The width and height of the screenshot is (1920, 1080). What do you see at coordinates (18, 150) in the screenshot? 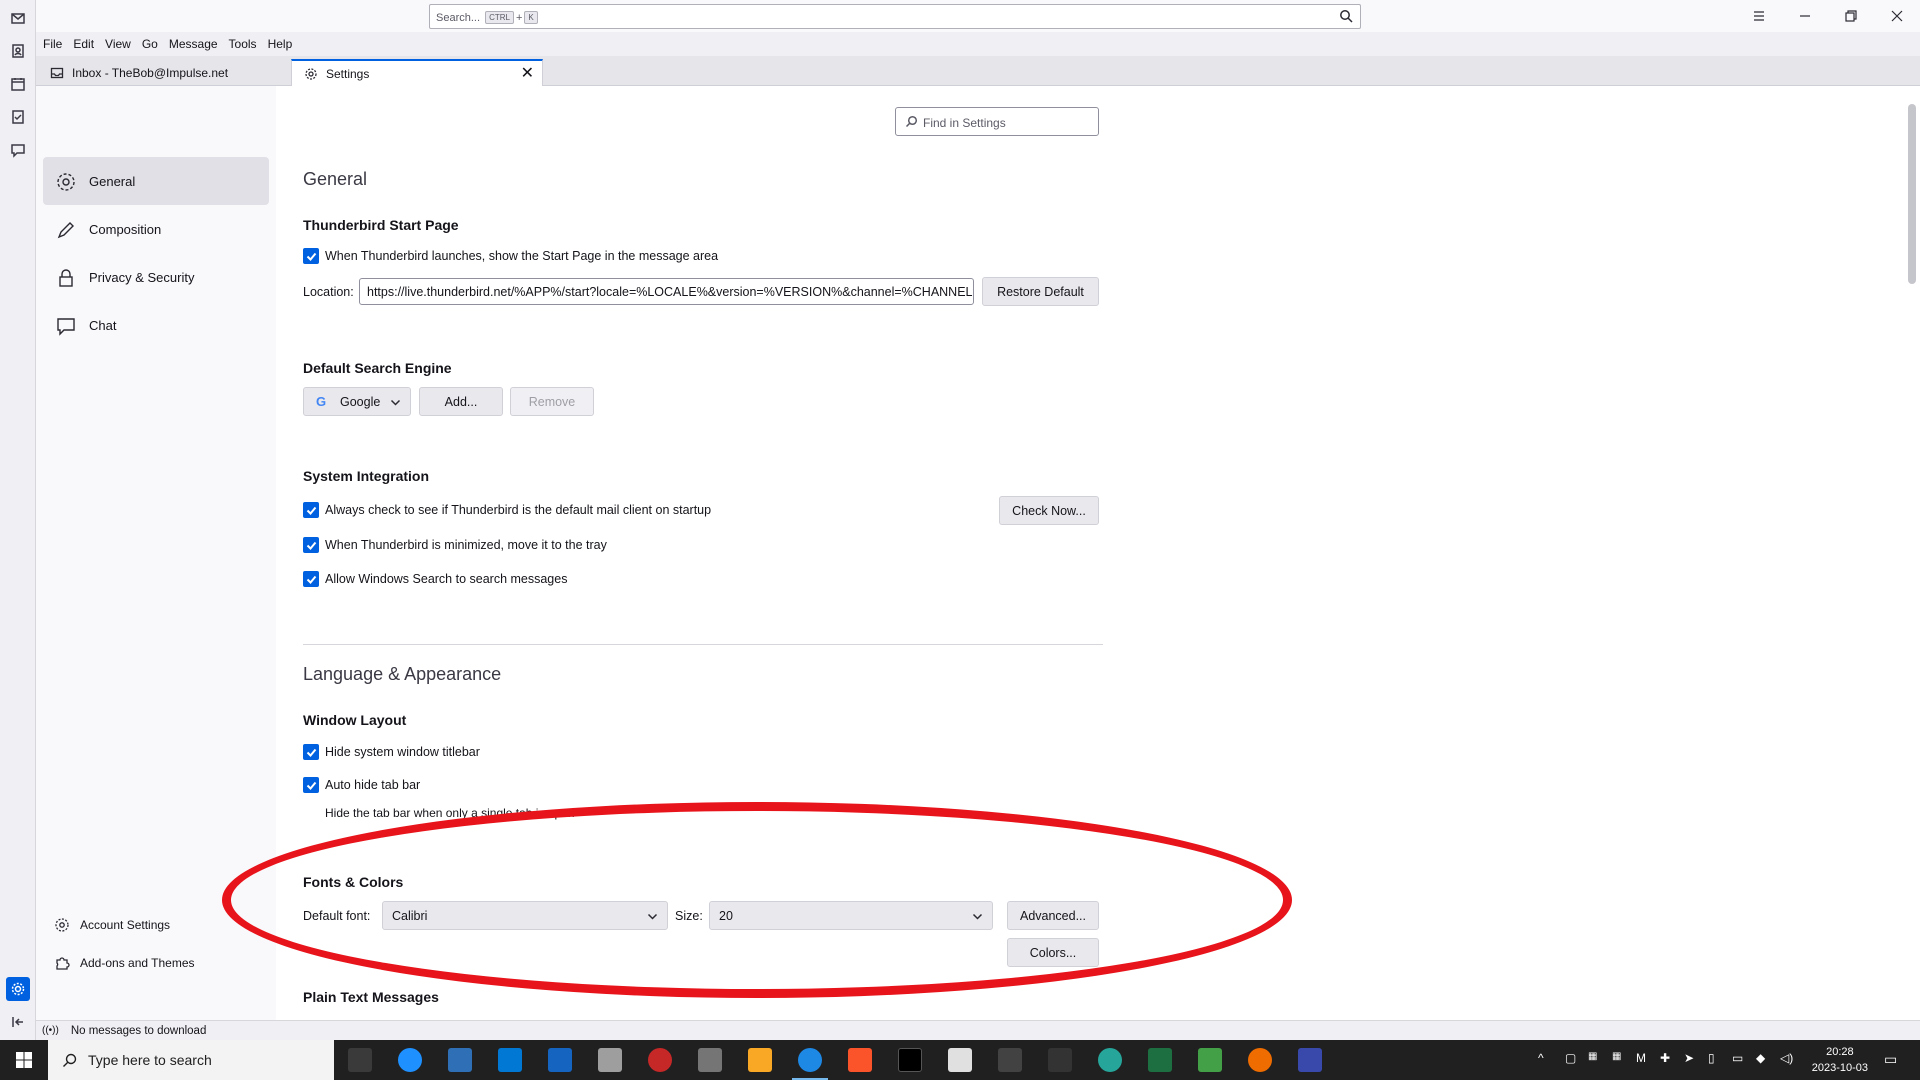
I see `chat-icon` at bounding box center [18, 150].